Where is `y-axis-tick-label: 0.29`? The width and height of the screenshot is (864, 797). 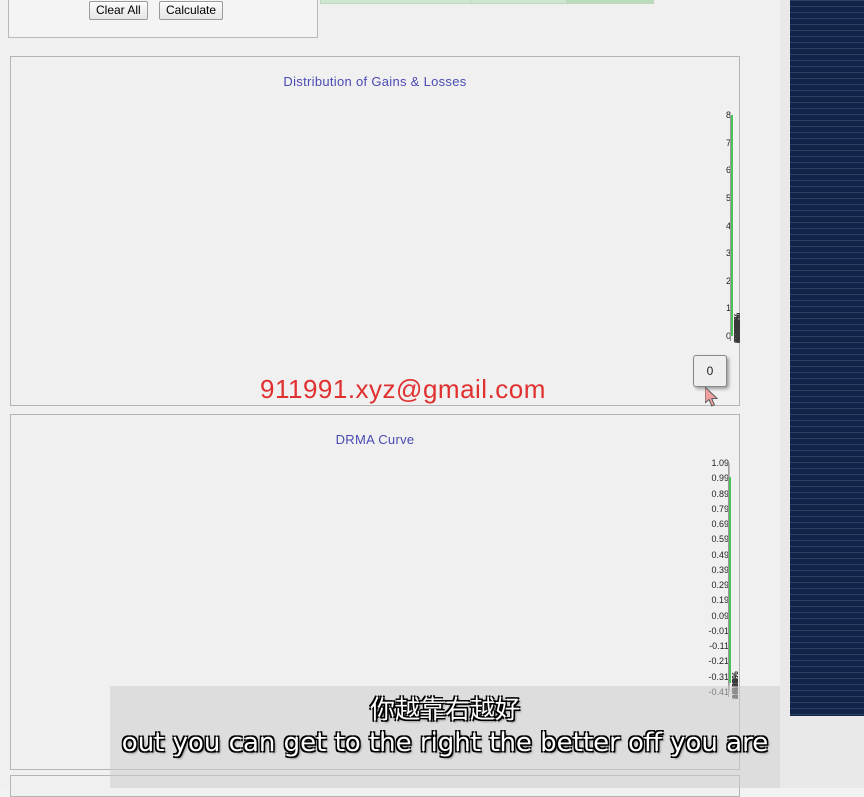 y-axis-tick-label: 0.29 is located at coordinates (720, 585).